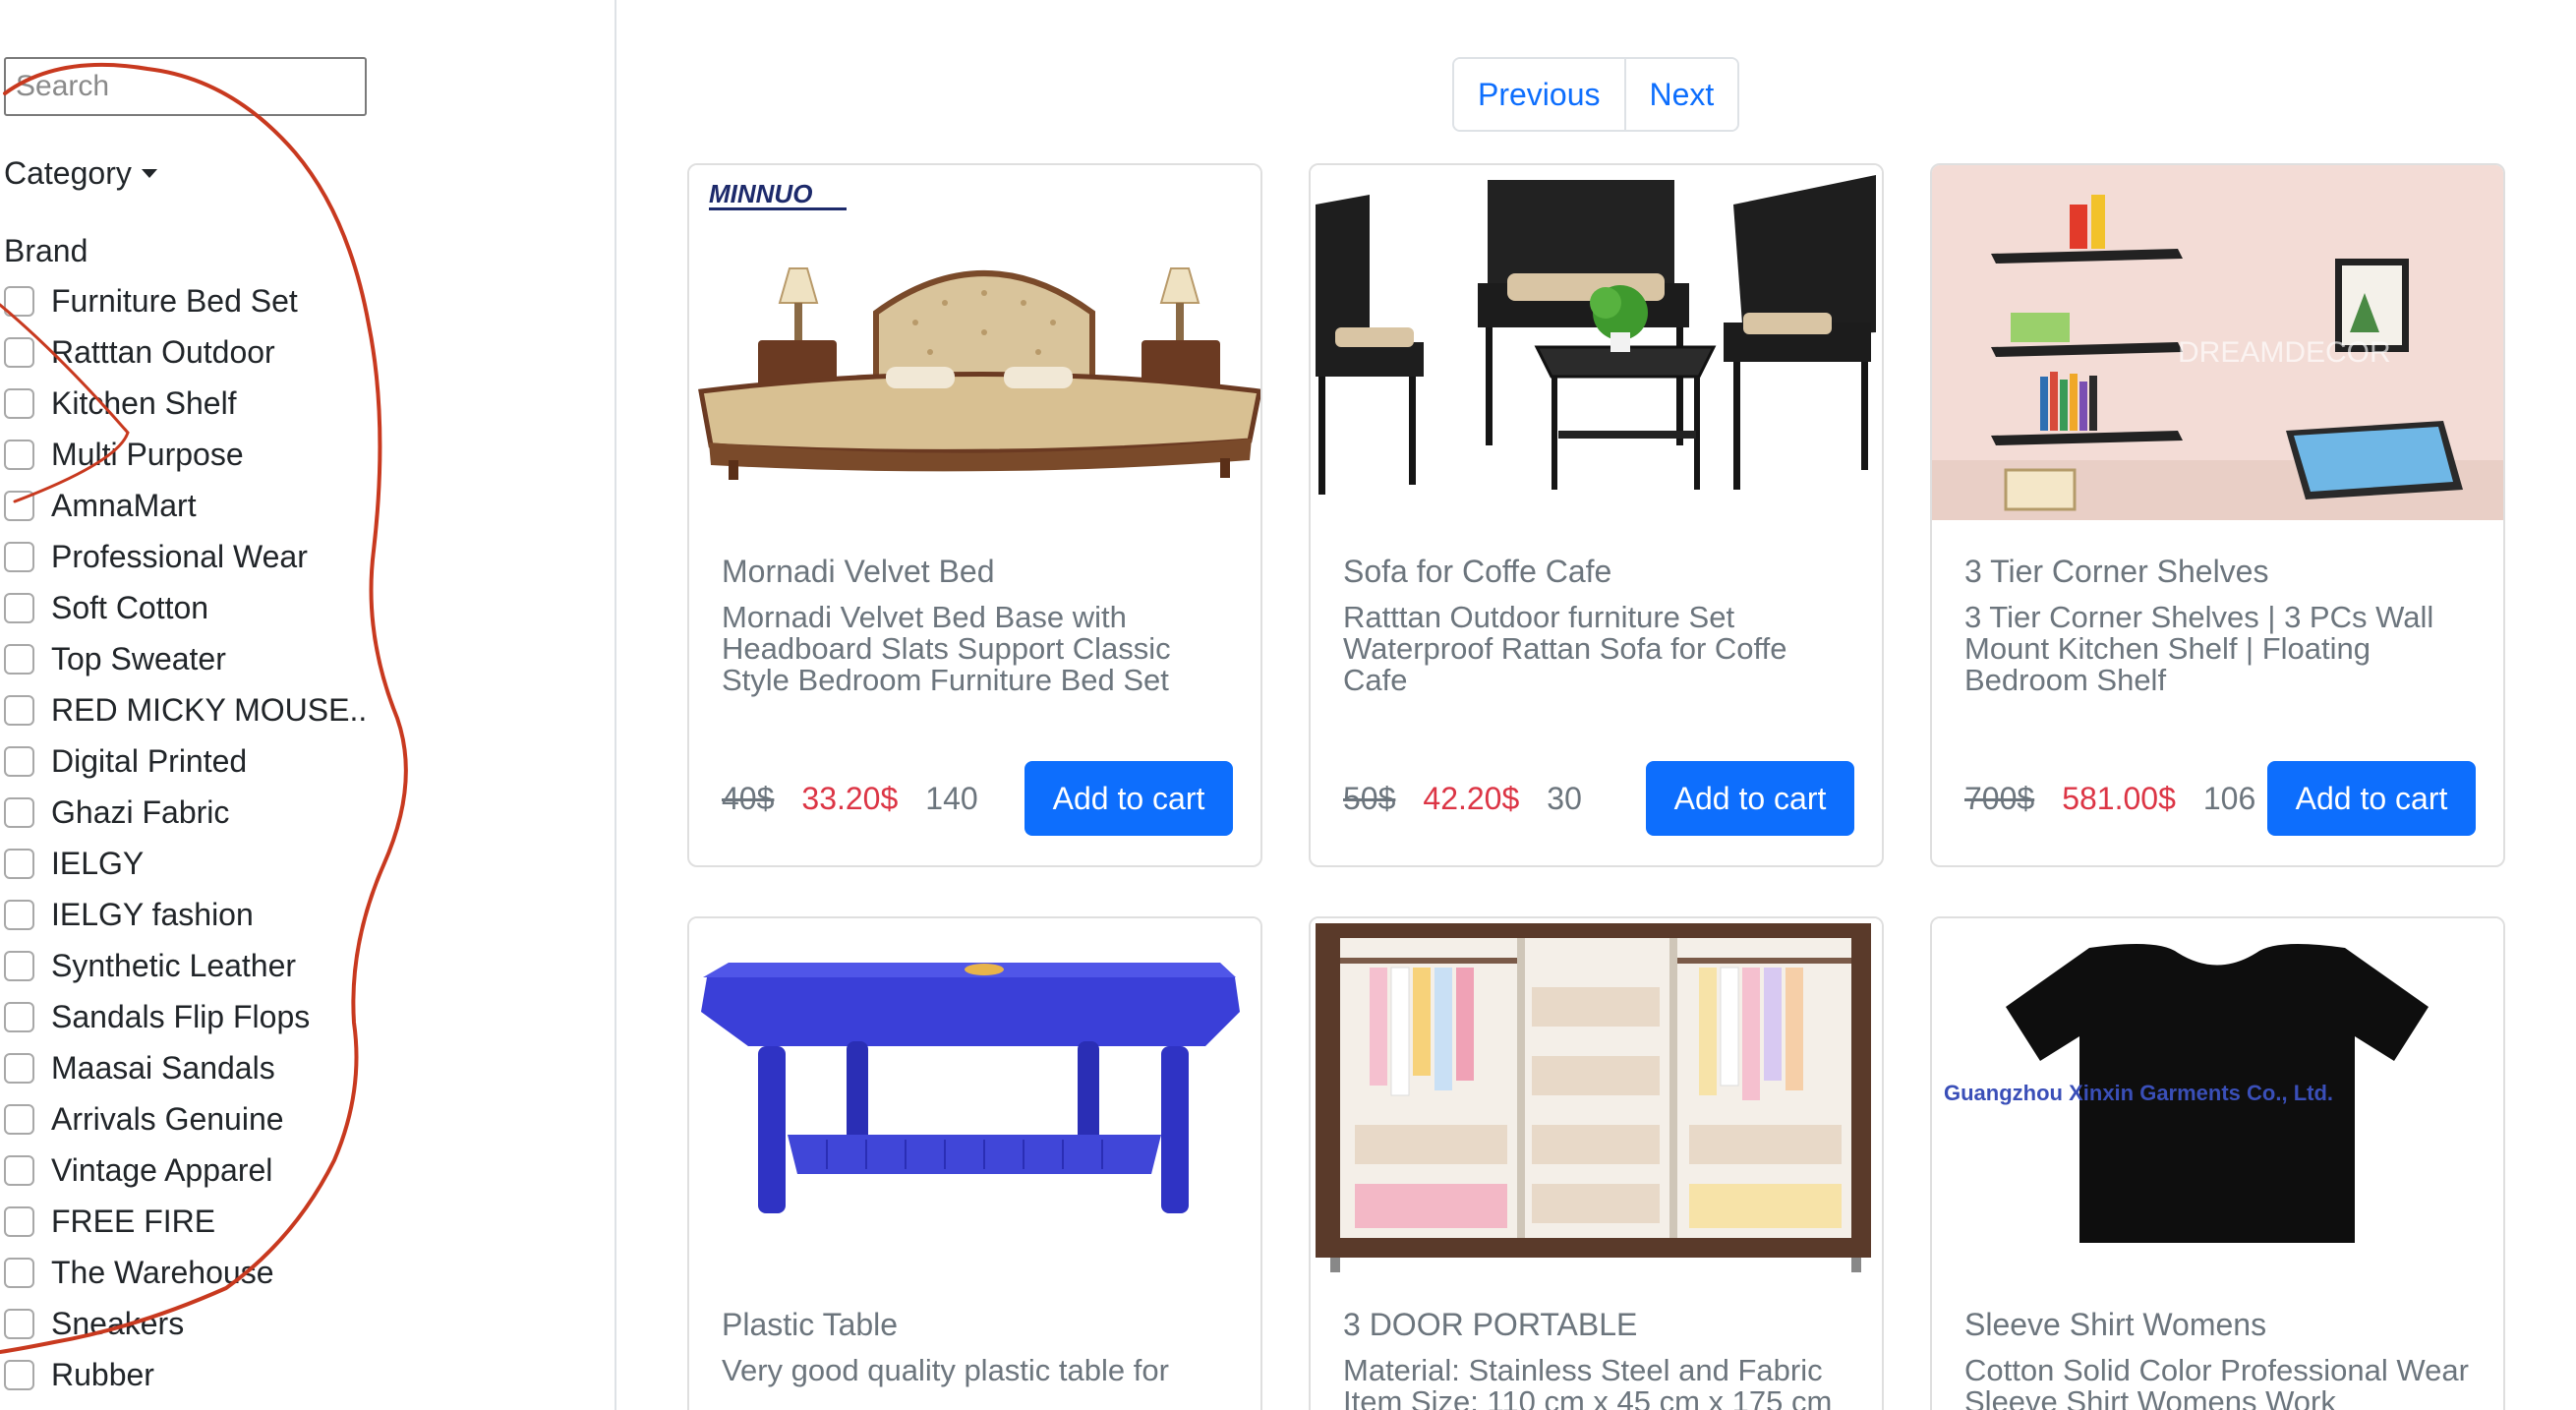 This screenshot has height=1410, width=2576. Describe the element at coordinates (185, 556) in the screenshot. I see `brand-filter-item: Professional Wear` at that location.